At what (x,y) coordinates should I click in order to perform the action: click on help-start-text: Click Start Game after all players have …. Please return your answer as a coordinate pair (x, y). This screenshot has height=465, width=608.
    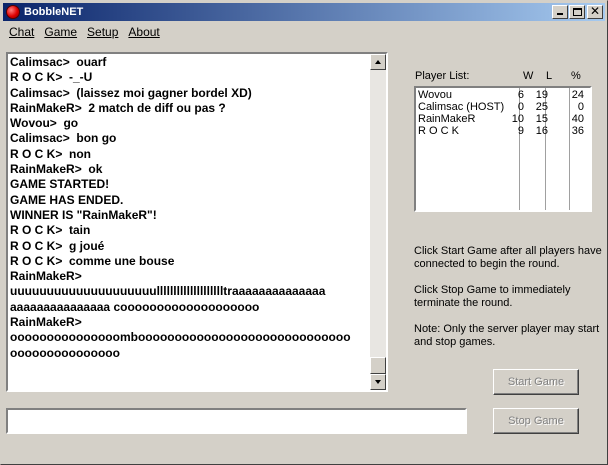
    Looking at the image, I should click on (508, 257).